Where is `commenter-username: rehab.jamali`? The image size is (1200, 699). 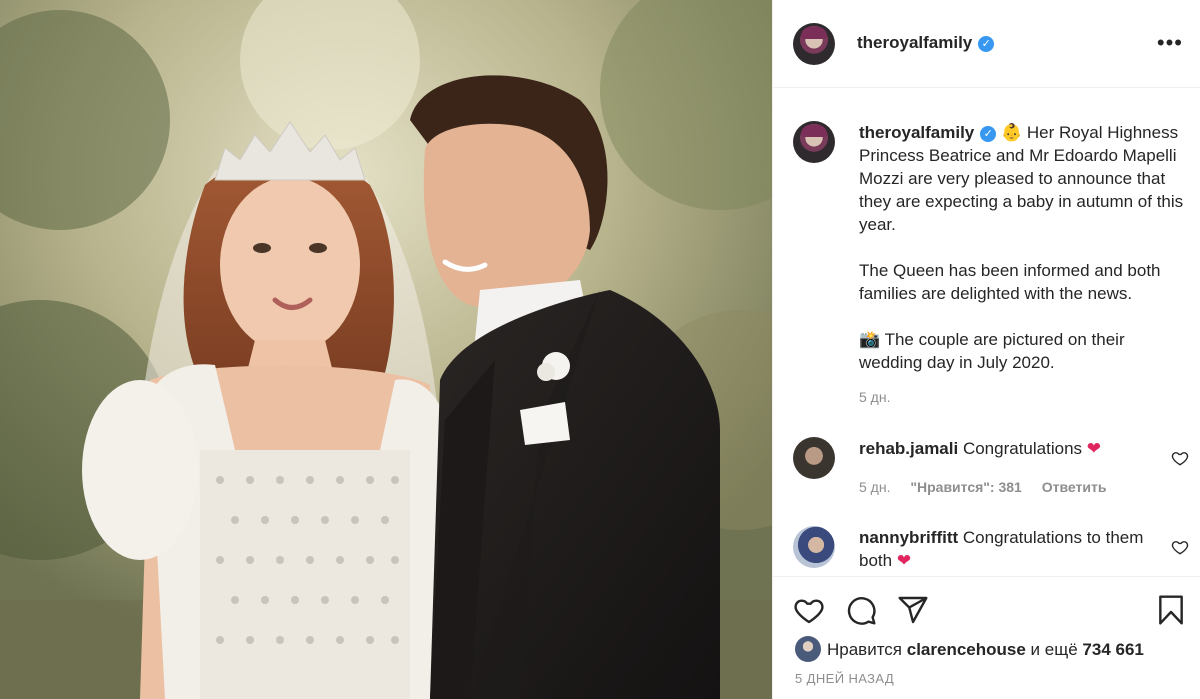
commenter-username: rehab.jamali is located at coordinates (908, 448).